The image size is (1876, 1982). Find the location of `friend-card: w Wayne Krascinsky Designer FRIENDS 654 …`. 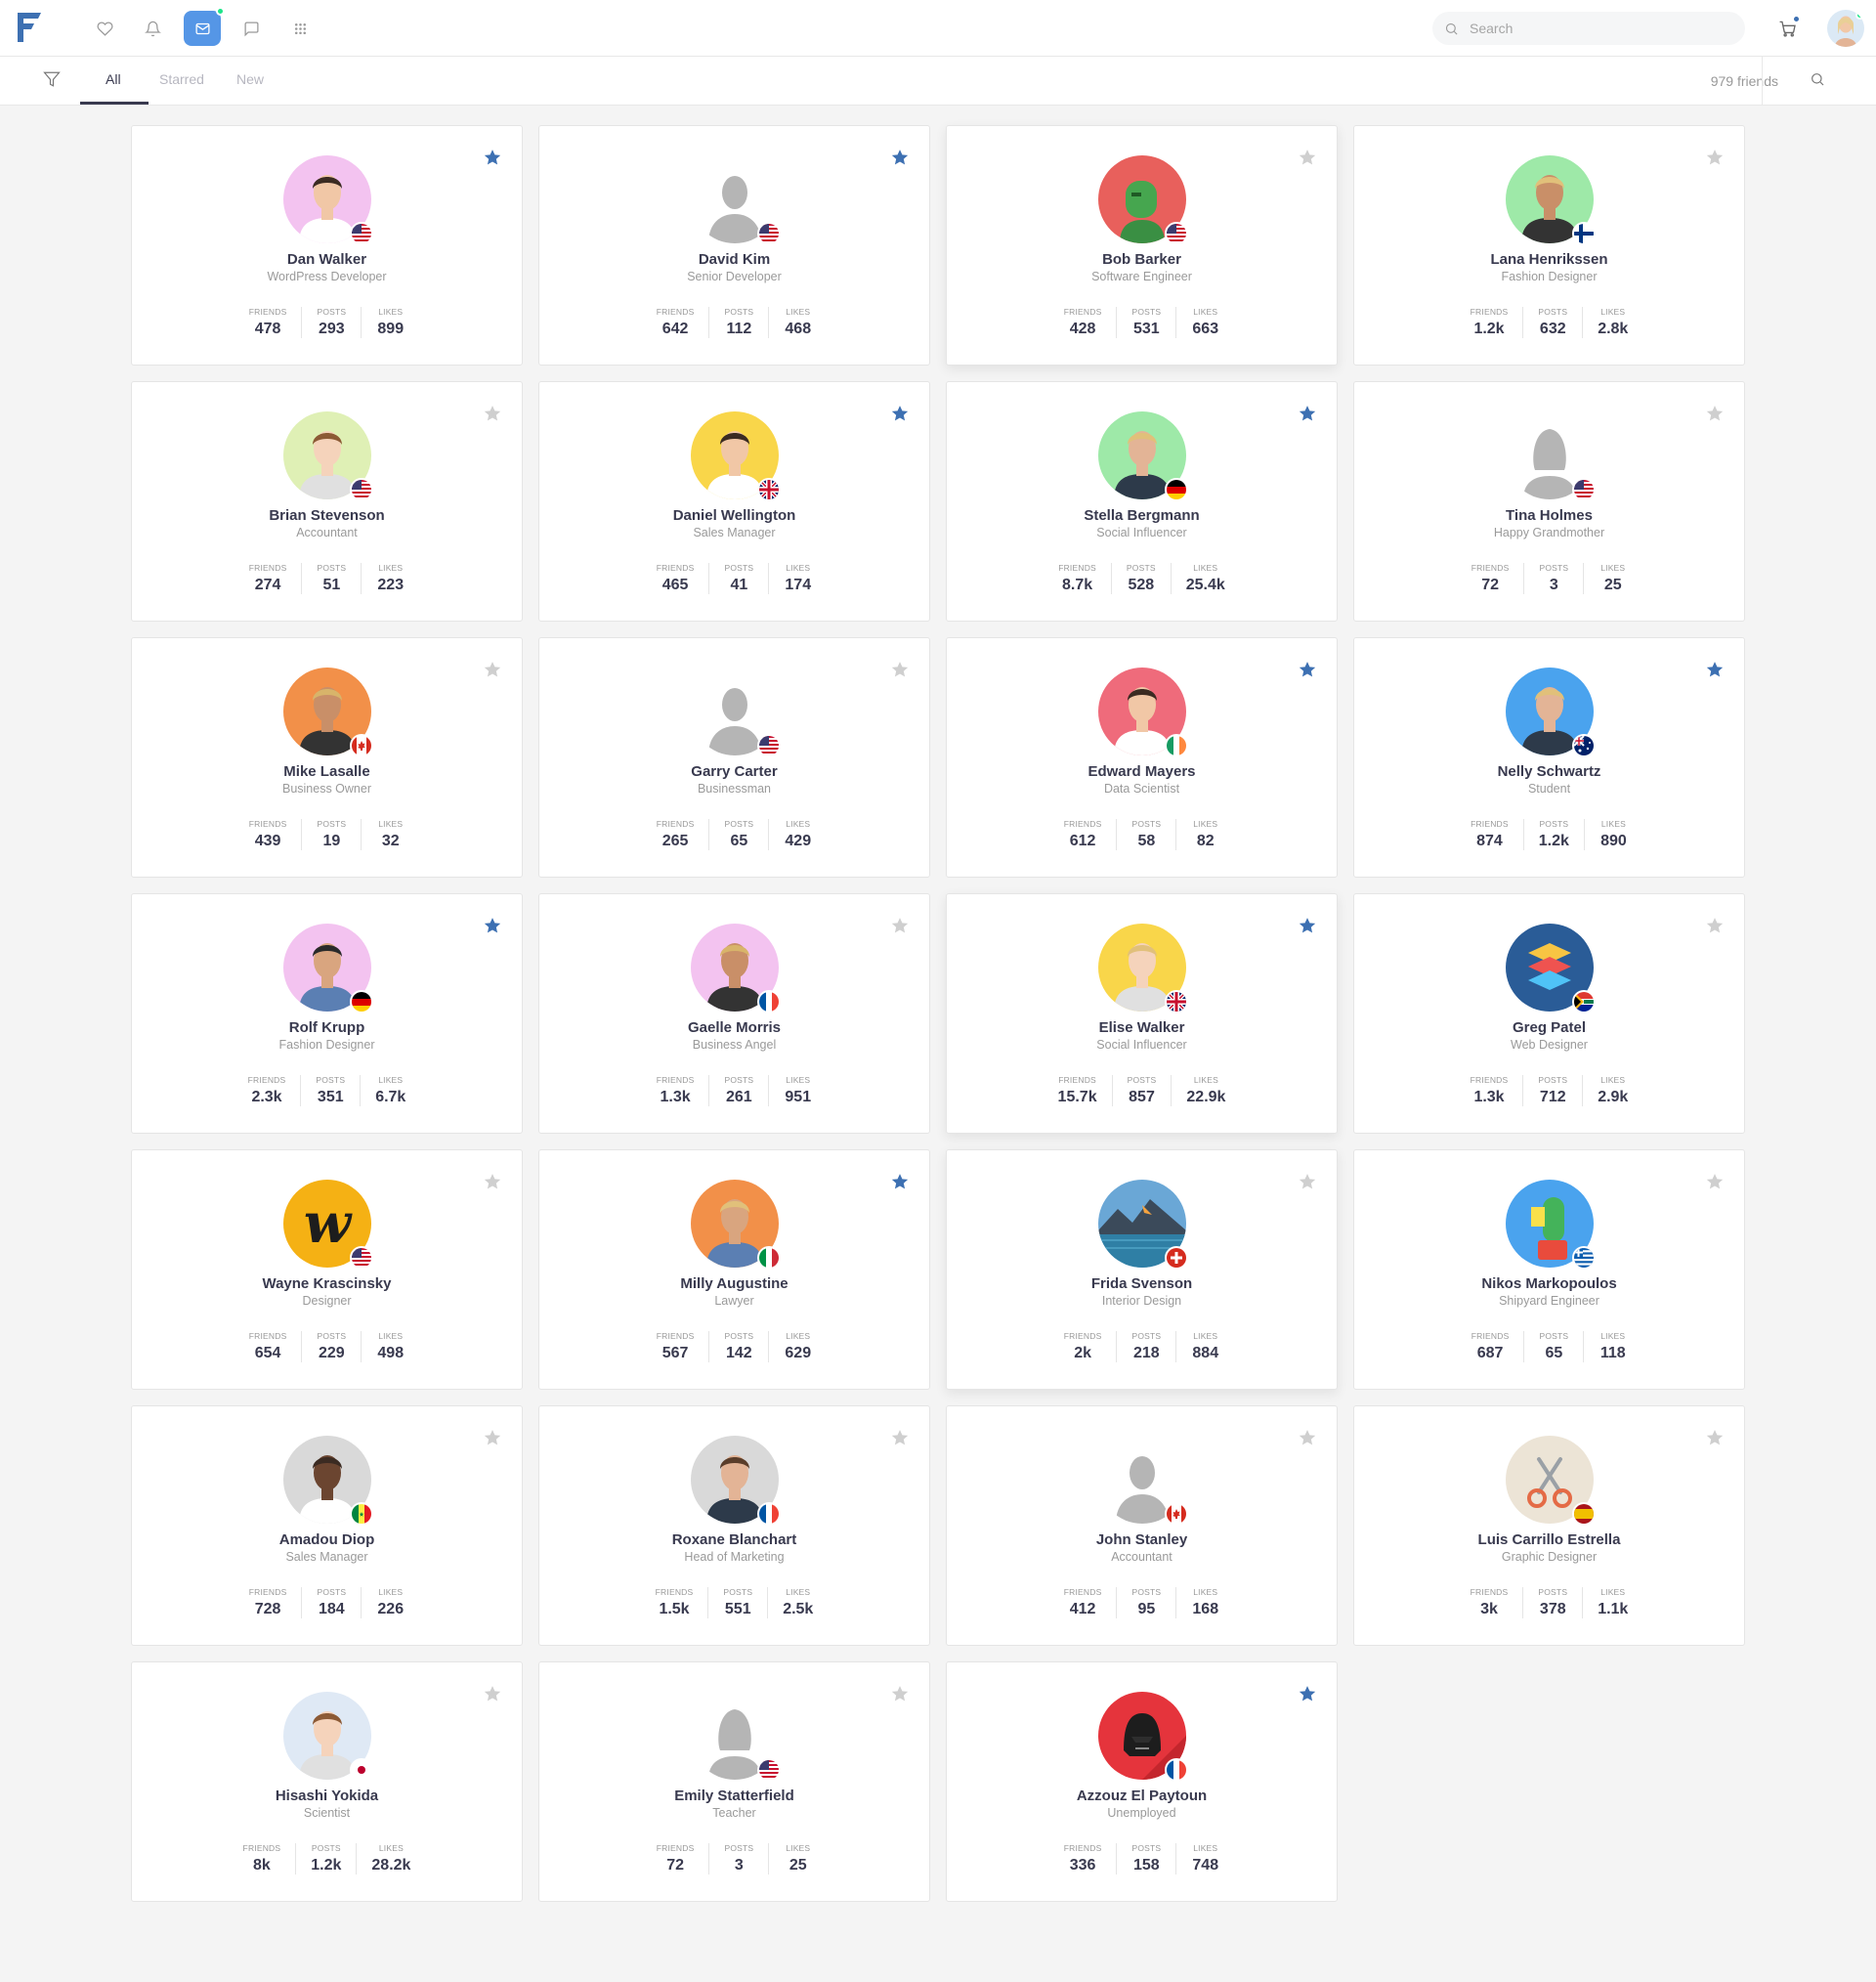

friend-card: w Wayne Krascinsky Designer FRIENDS 654 … is located at coordinates (327, 1269).